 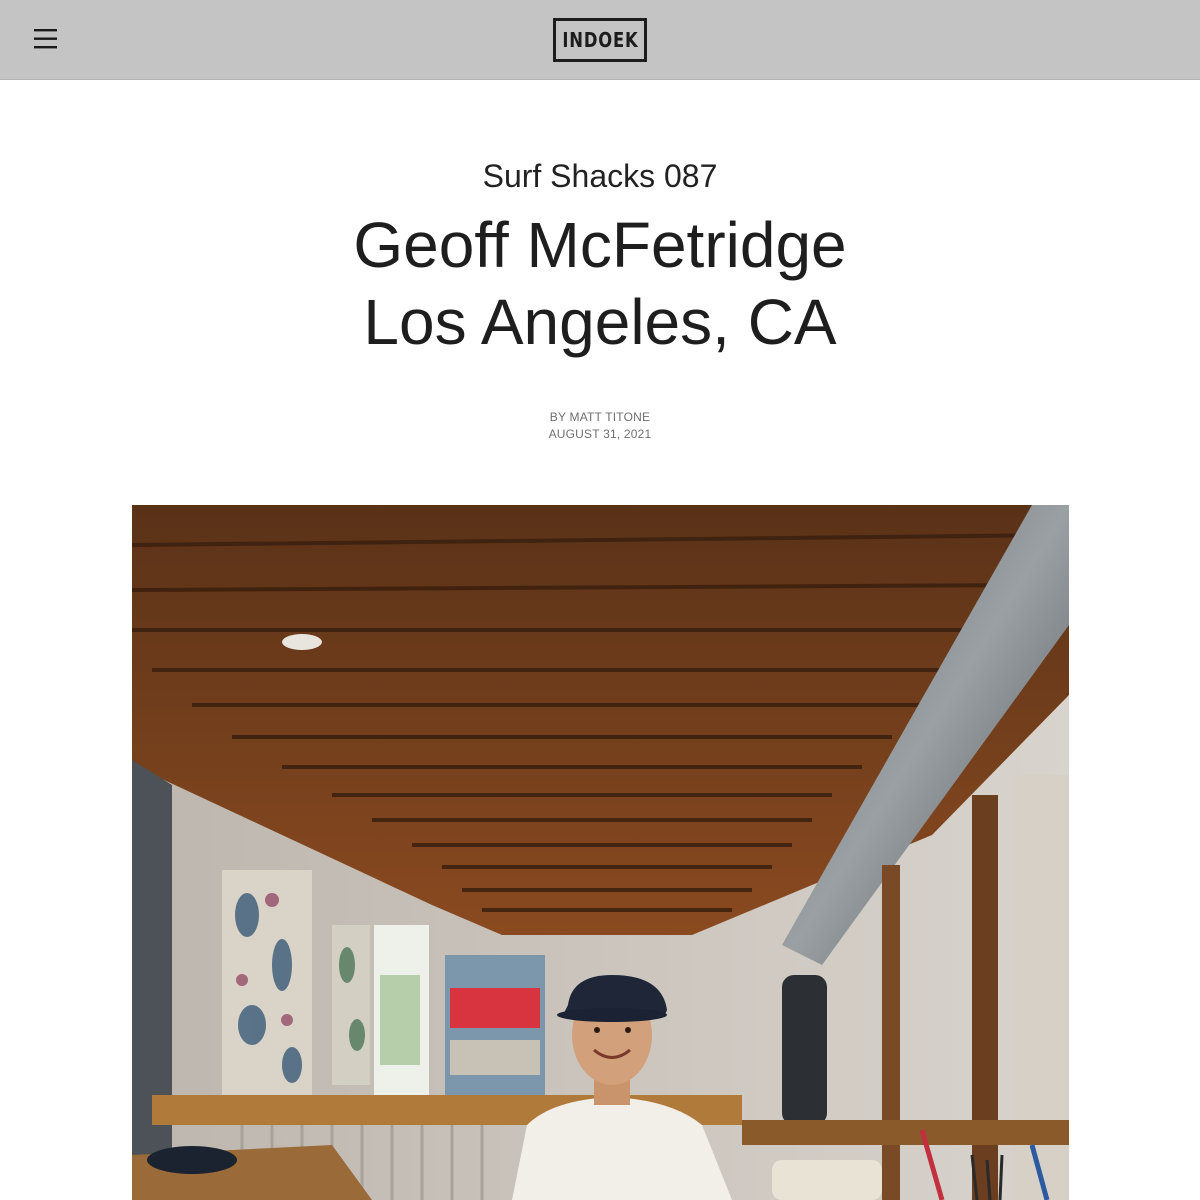 What do you see at coordinates (600, 245) in the screenshot?
I see `title-line-name: Geoff McFetridge` at bounding box center [600, 245].